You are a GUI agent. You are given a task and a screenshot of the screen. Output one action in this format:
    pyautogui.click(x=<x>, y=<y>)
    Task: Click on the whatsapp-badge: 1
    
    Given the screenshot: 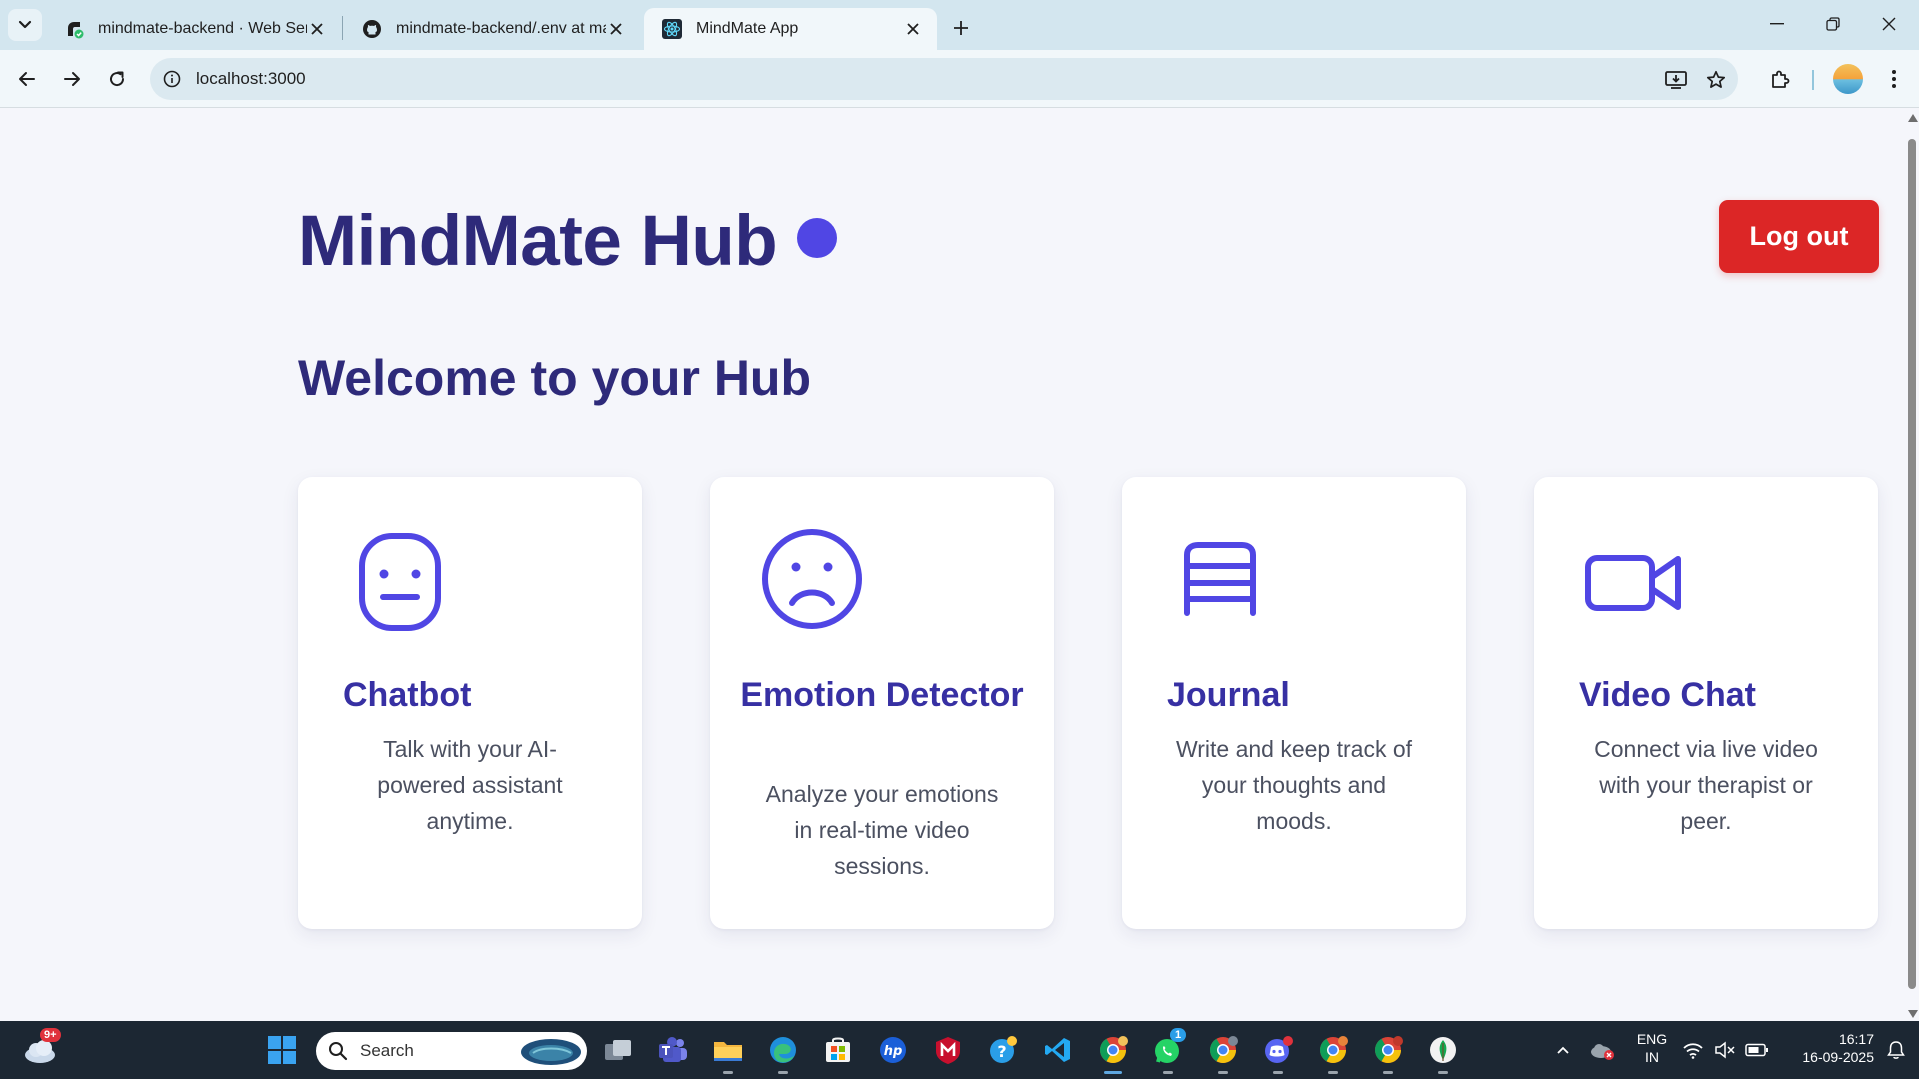 What is the action you would take?
    pyautogui.click(x=1178, y=1035)
    